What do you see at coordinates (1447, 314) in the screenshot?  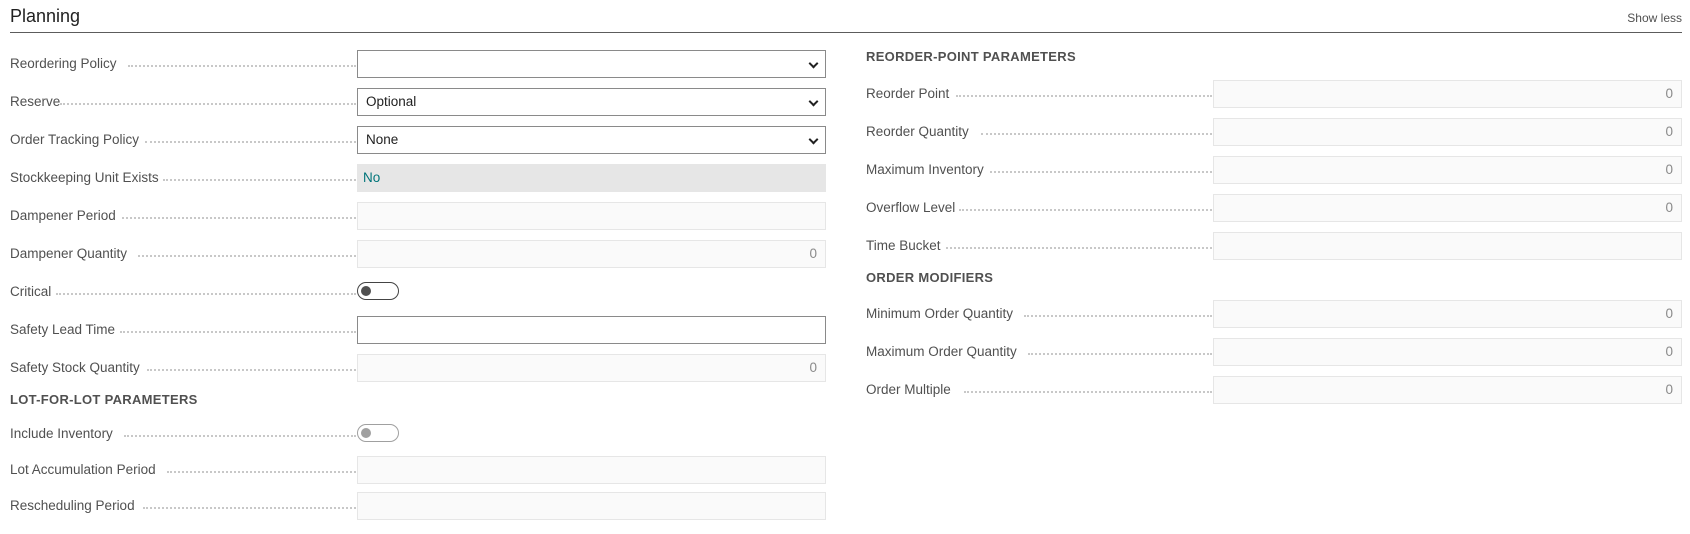 I see `minimum-order-quantity-field: 0` at bounding box center [1447, 314].